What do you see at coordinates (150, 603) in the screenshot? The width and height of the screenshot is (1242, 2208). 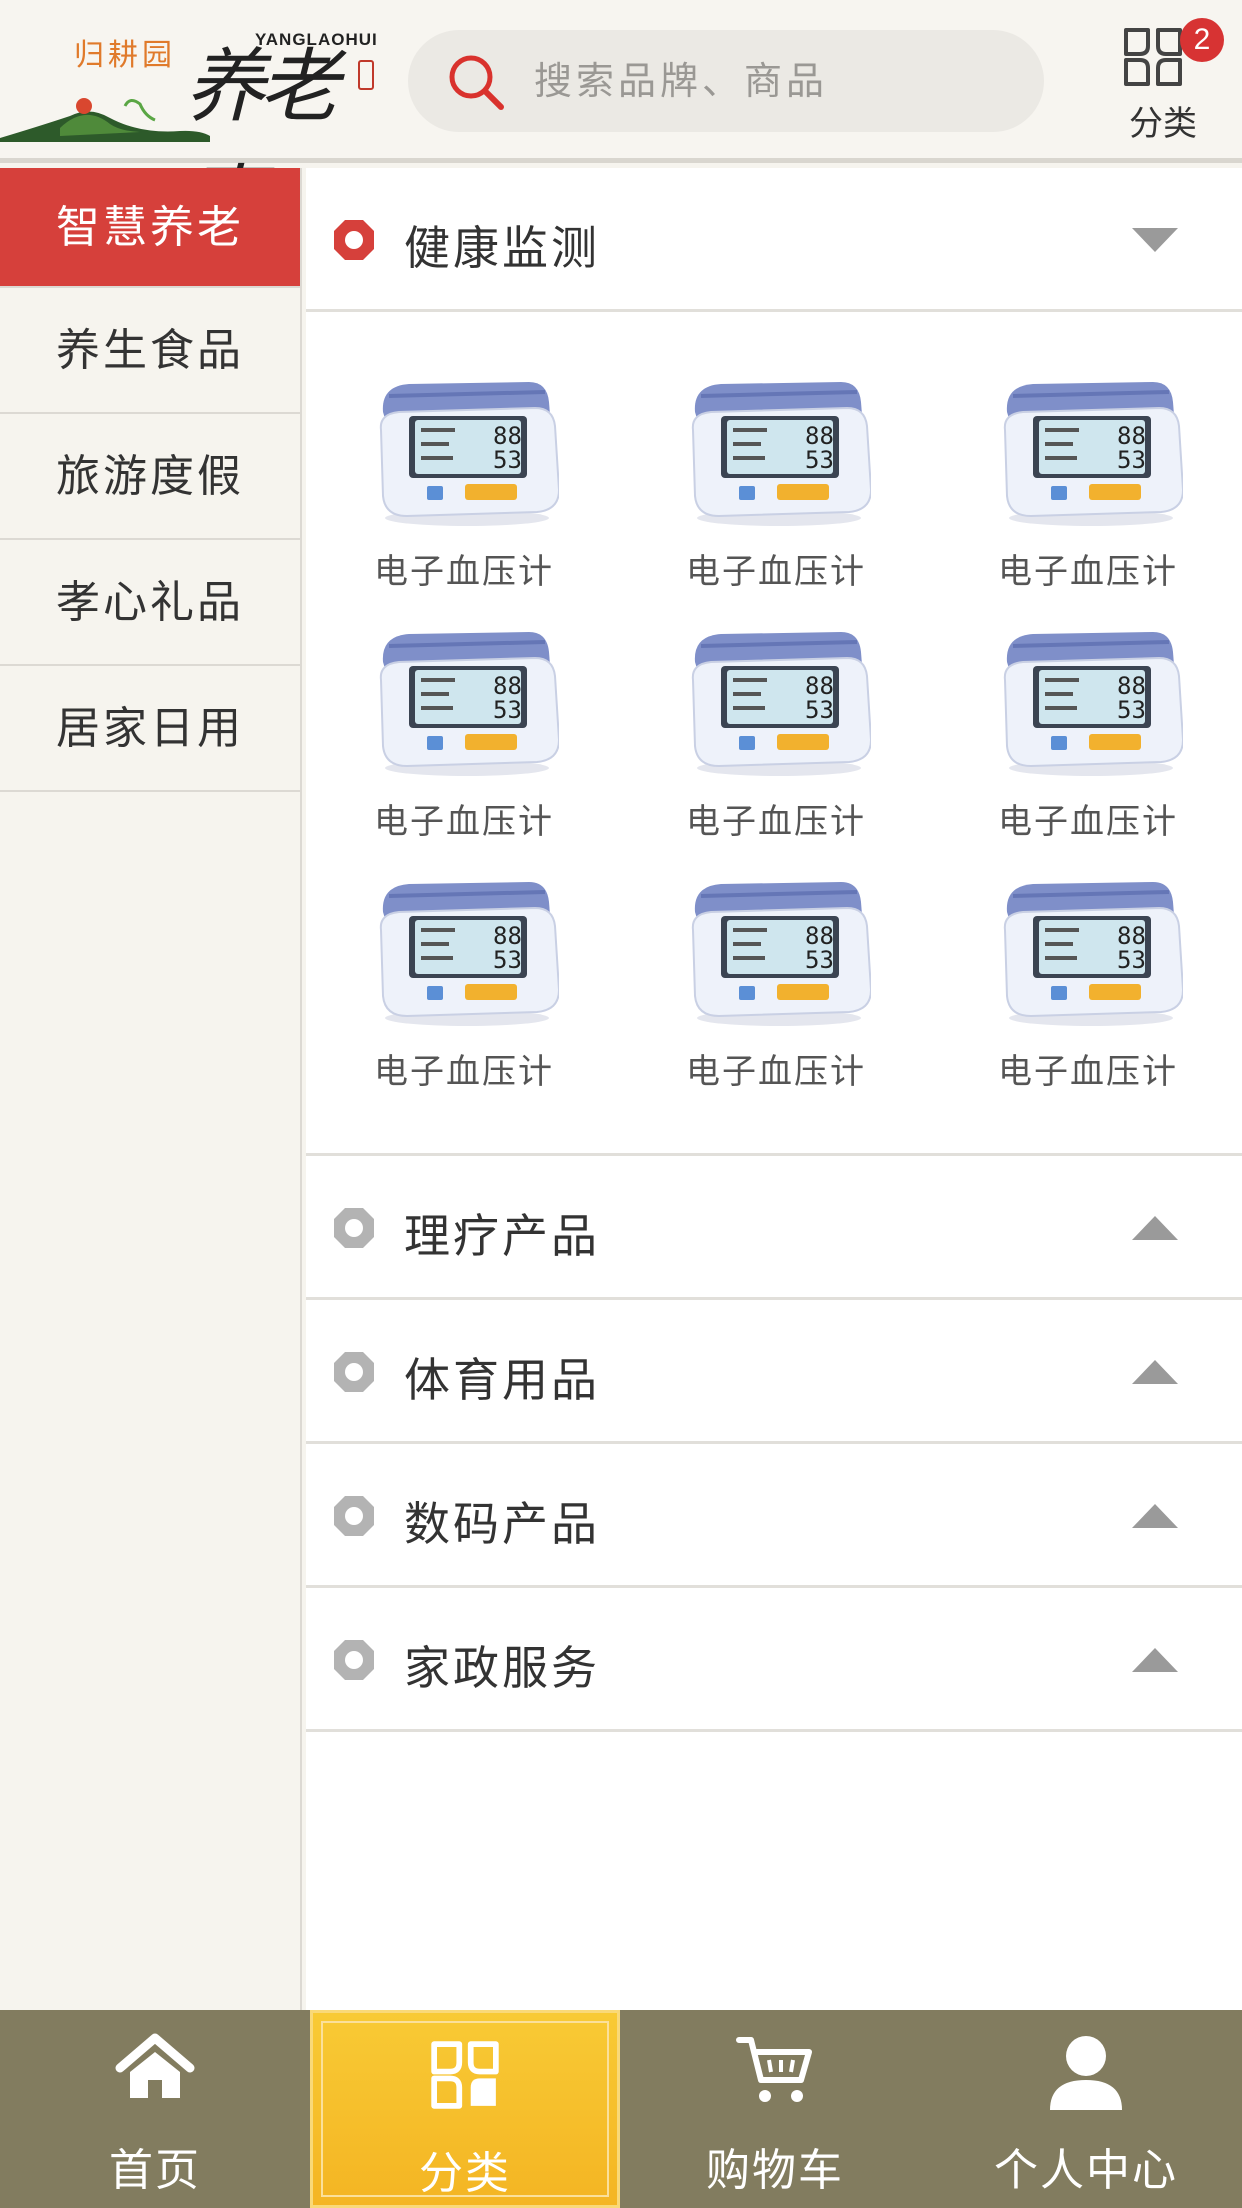 I see `sidebar-item-gifts: 孝心礼品` at bounding box center [150, 603].